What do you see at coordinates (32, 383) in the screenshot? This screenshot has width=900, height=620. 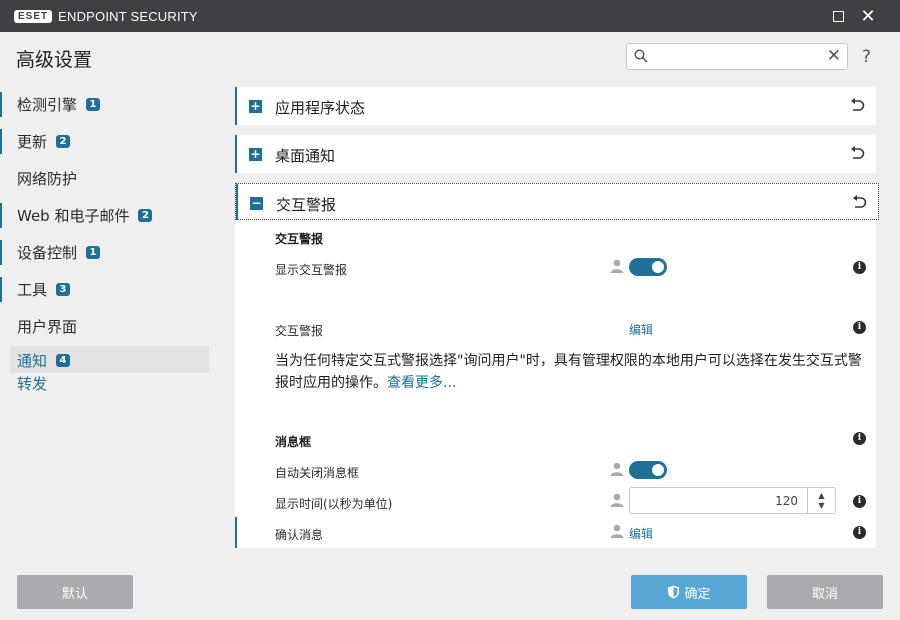 I see `sidebar-item-forwarding: 转发` at bounding box center [32, 383].